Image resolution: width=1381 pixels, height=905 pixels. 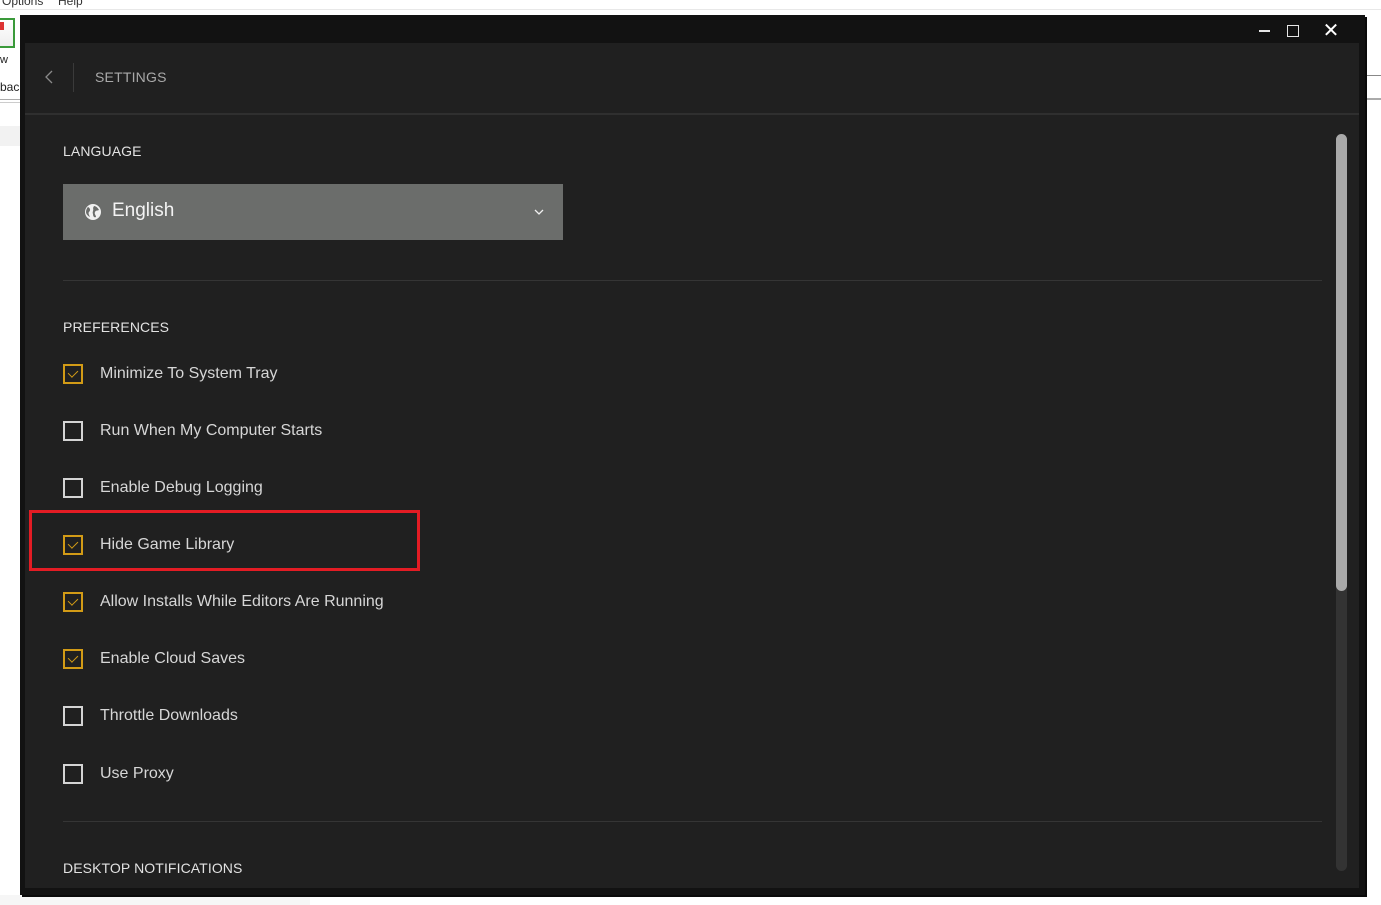 I want to click on maximize-icon, so click(x=1293, y=31).